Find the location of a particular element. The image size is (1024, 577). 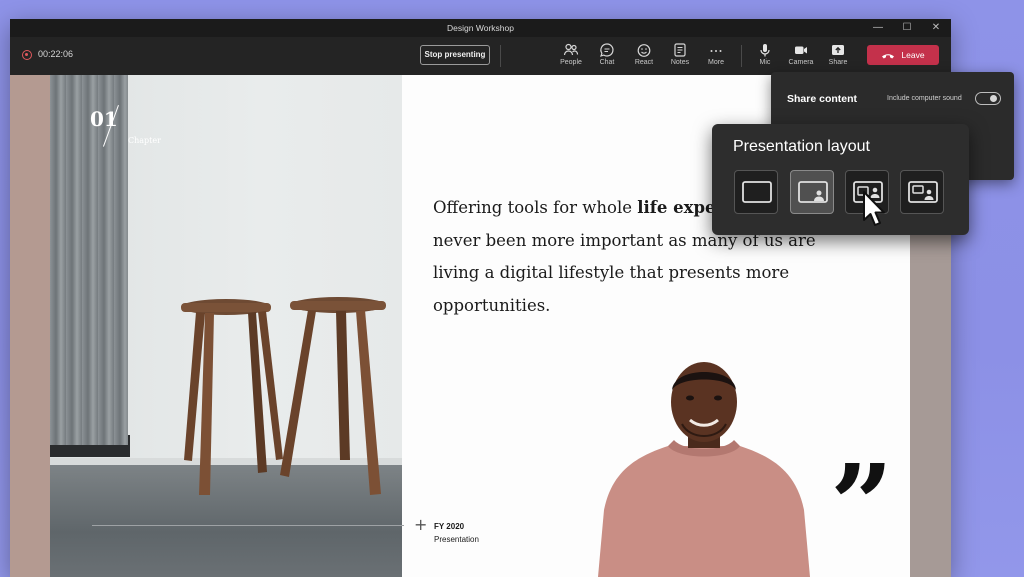

include-sound-toggle is located at coordinates (988, 98).